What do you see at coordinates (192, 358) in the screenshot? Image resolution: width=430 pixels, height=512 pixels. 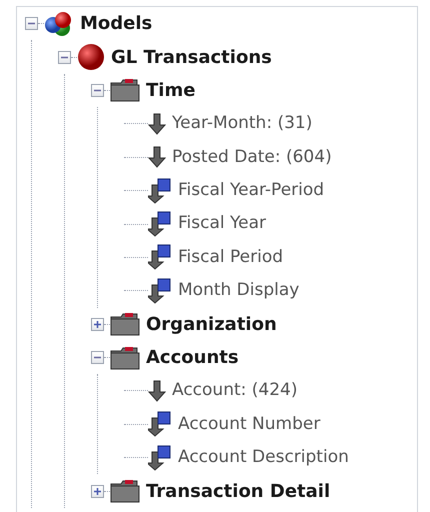 I see `folder-label: Accounts` at bounding box center [192, 358].